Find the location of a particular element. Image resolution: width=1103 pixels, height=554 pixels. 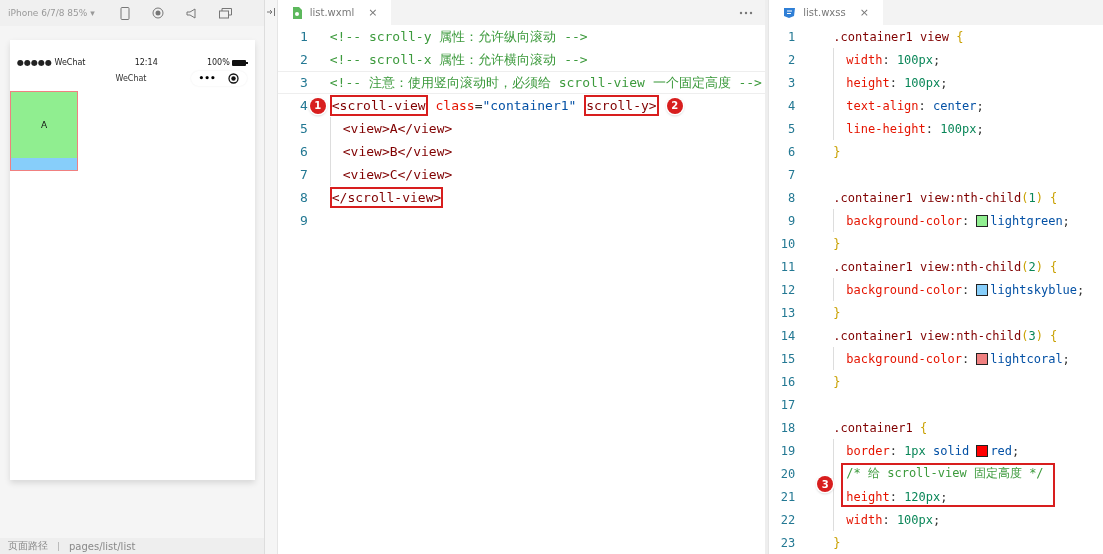

line-number: 15 is located at coordinates (788, 358).